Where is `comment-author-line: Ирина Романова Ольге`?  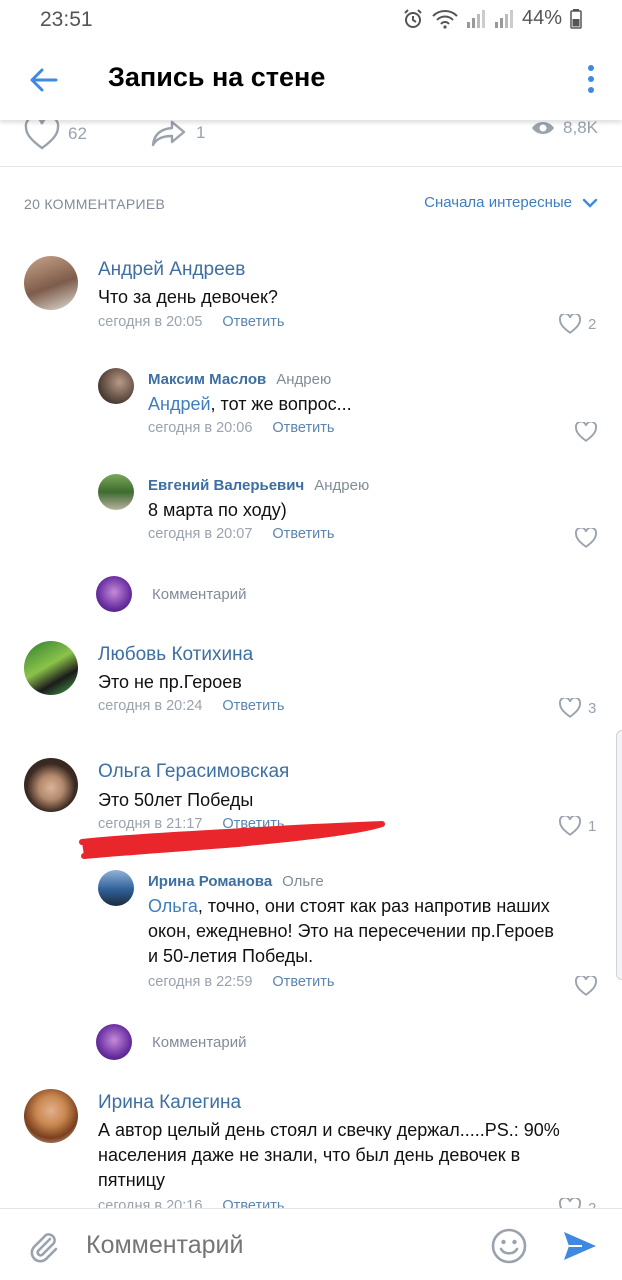
comment-author-line: Ирина Романова Ольге is located at coordinates (236, 881).